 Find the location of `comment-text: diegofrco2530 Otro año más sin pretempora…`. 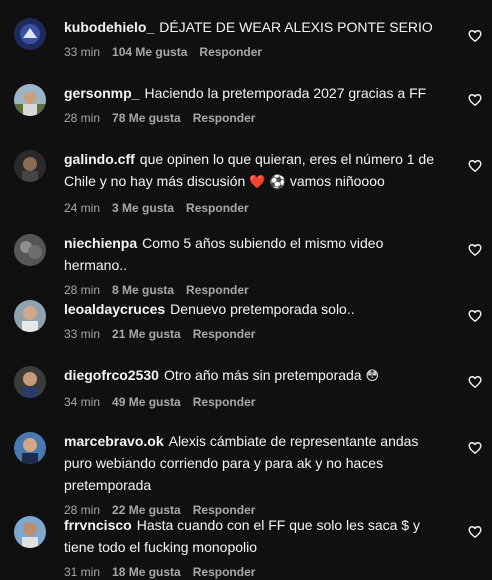

comment-text: diegofrco2530 Otro año más sin pretempora… is located at coordinates (256, 376).